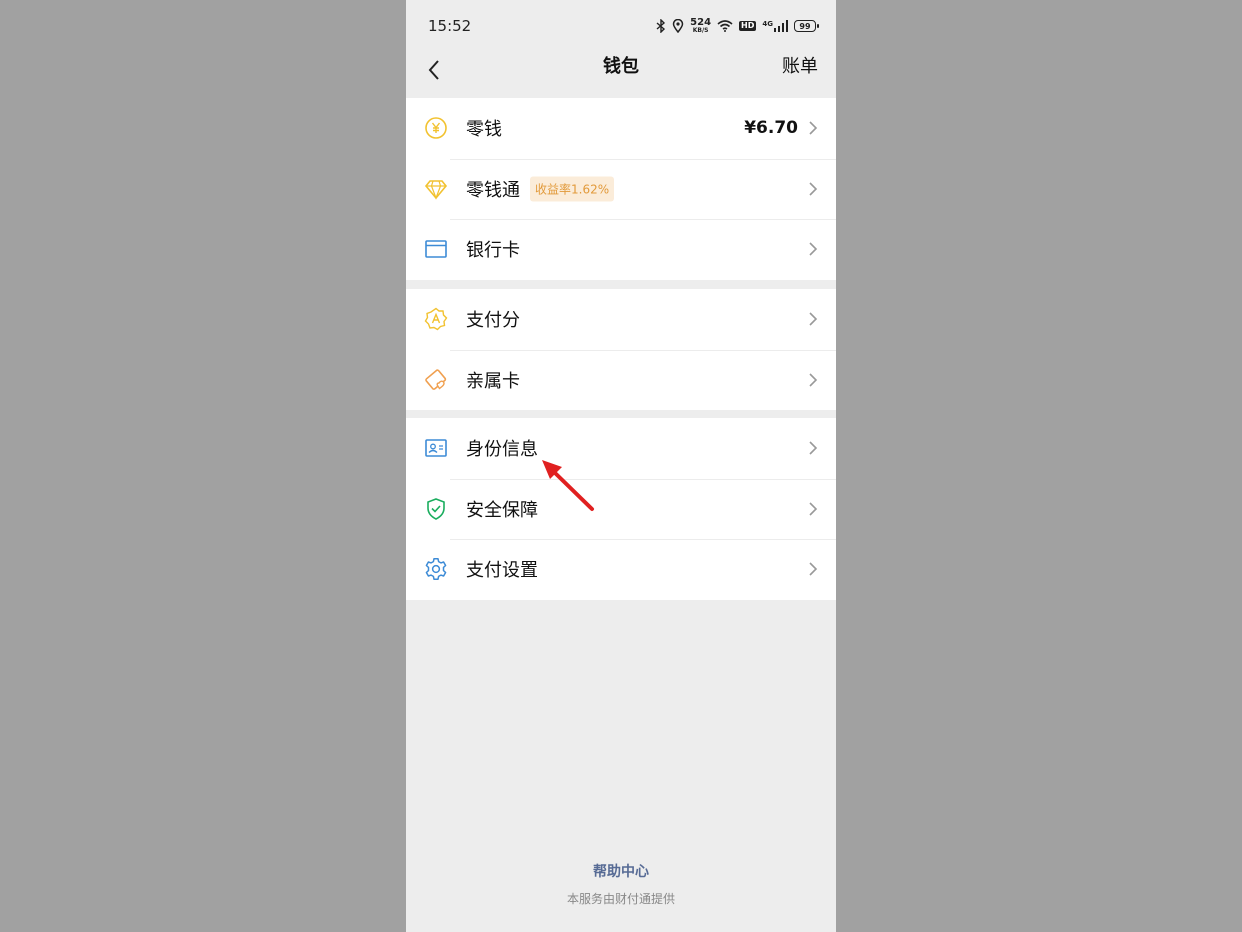 The width and height of the screenshot is (1242, 932). I want to click on signal-icon: 4G, so click(775, 26).